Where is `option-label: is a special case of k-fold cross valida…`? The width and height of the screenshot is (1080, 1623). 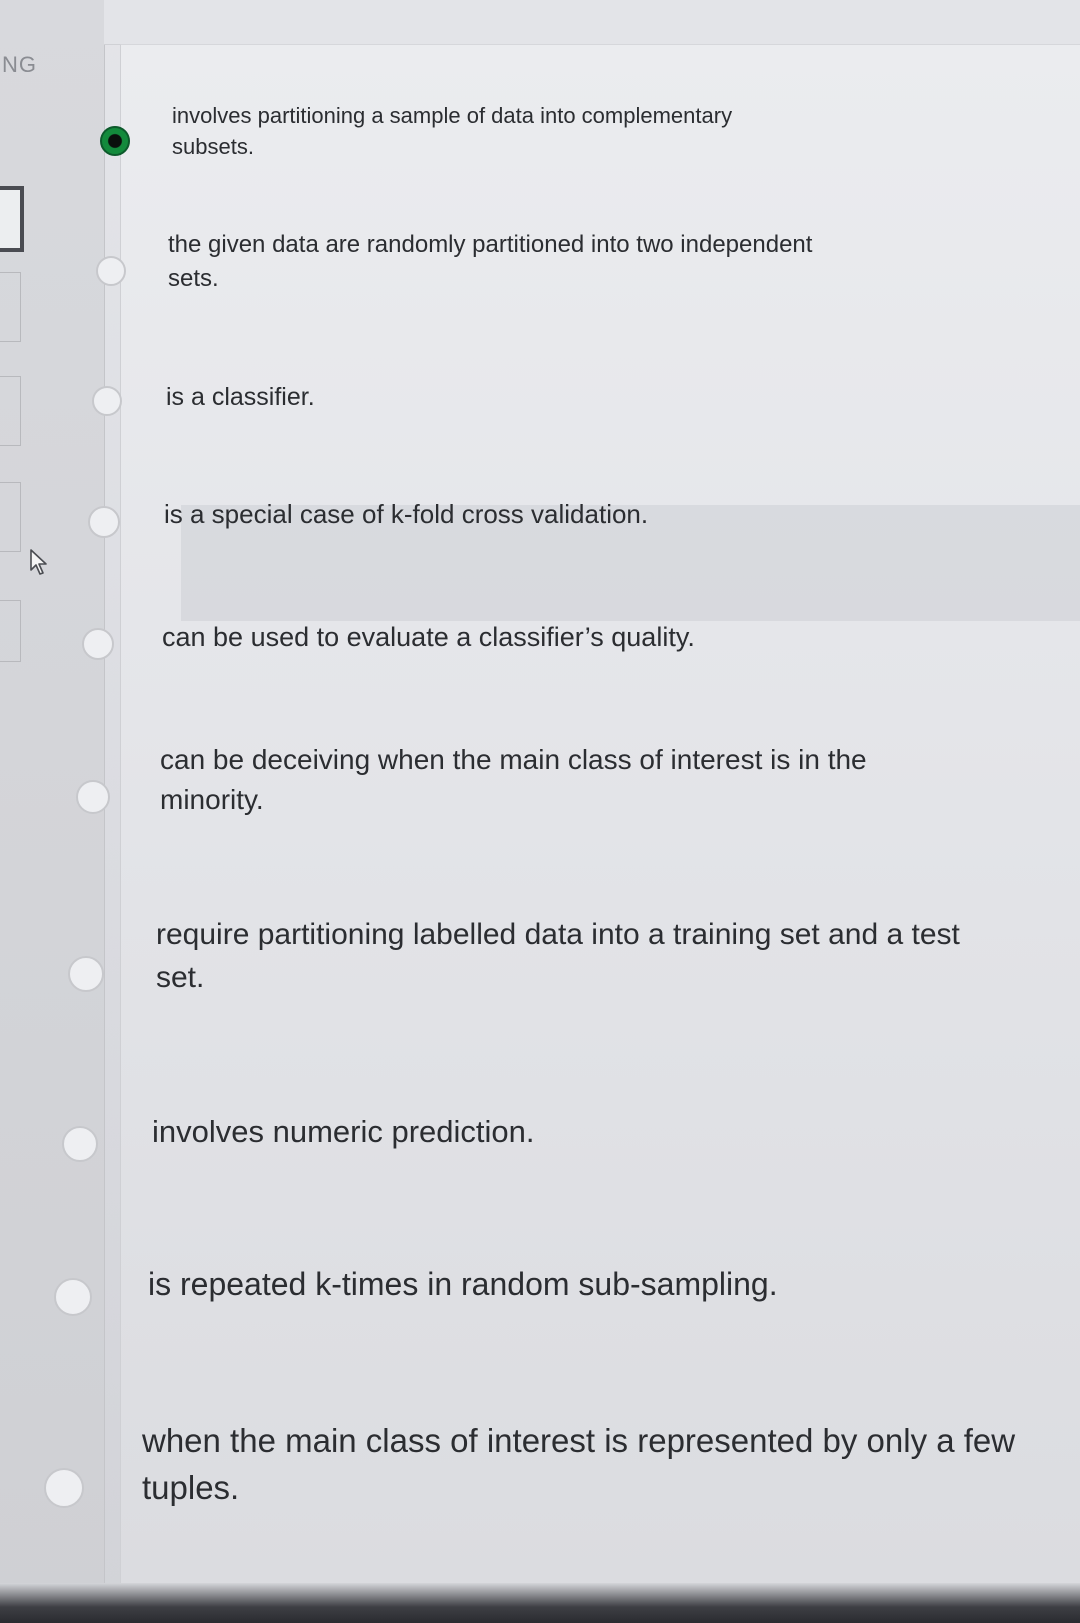
option-label: is a special case of k-fold cross valida… is located at coordinates (406, 514).